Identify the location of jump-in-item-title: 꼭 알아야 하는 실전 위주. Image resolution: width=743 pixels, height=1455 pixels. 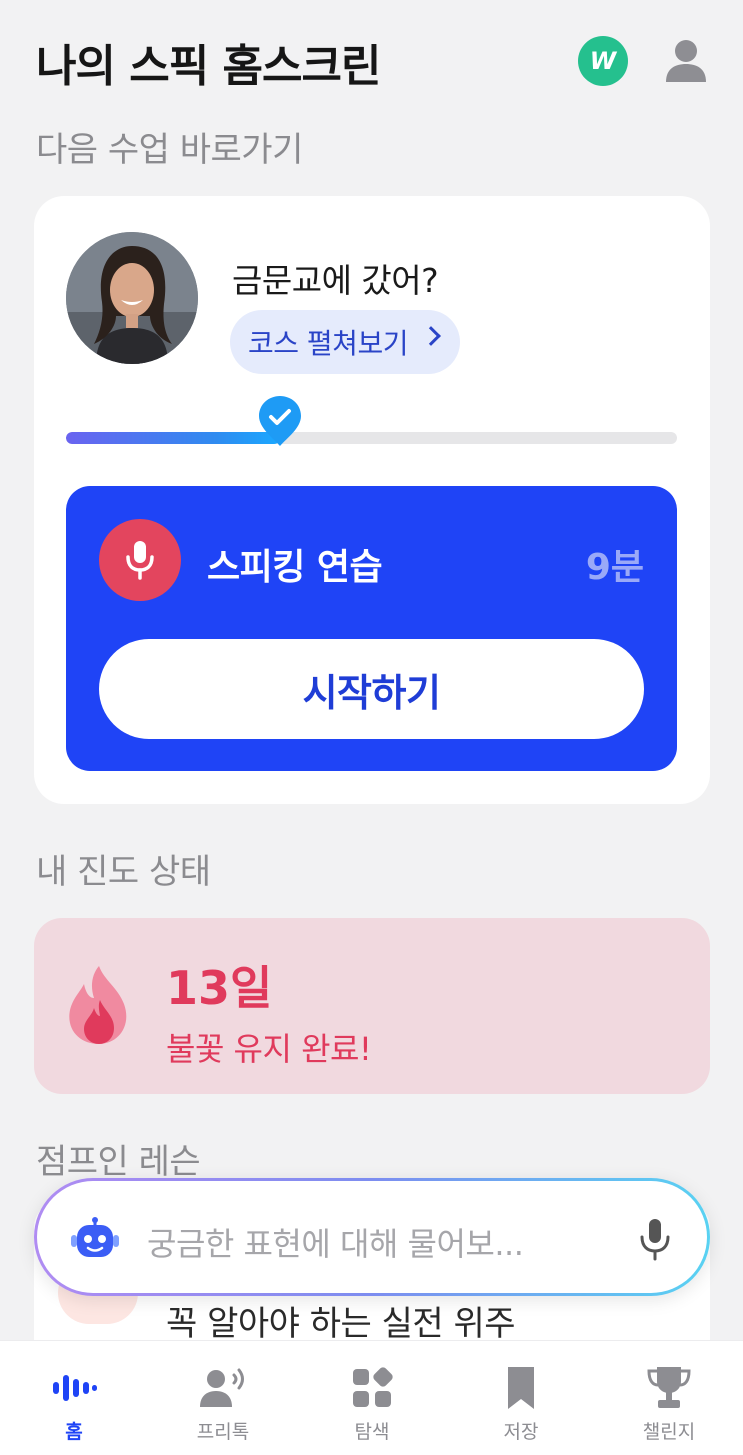
(341, 1324).